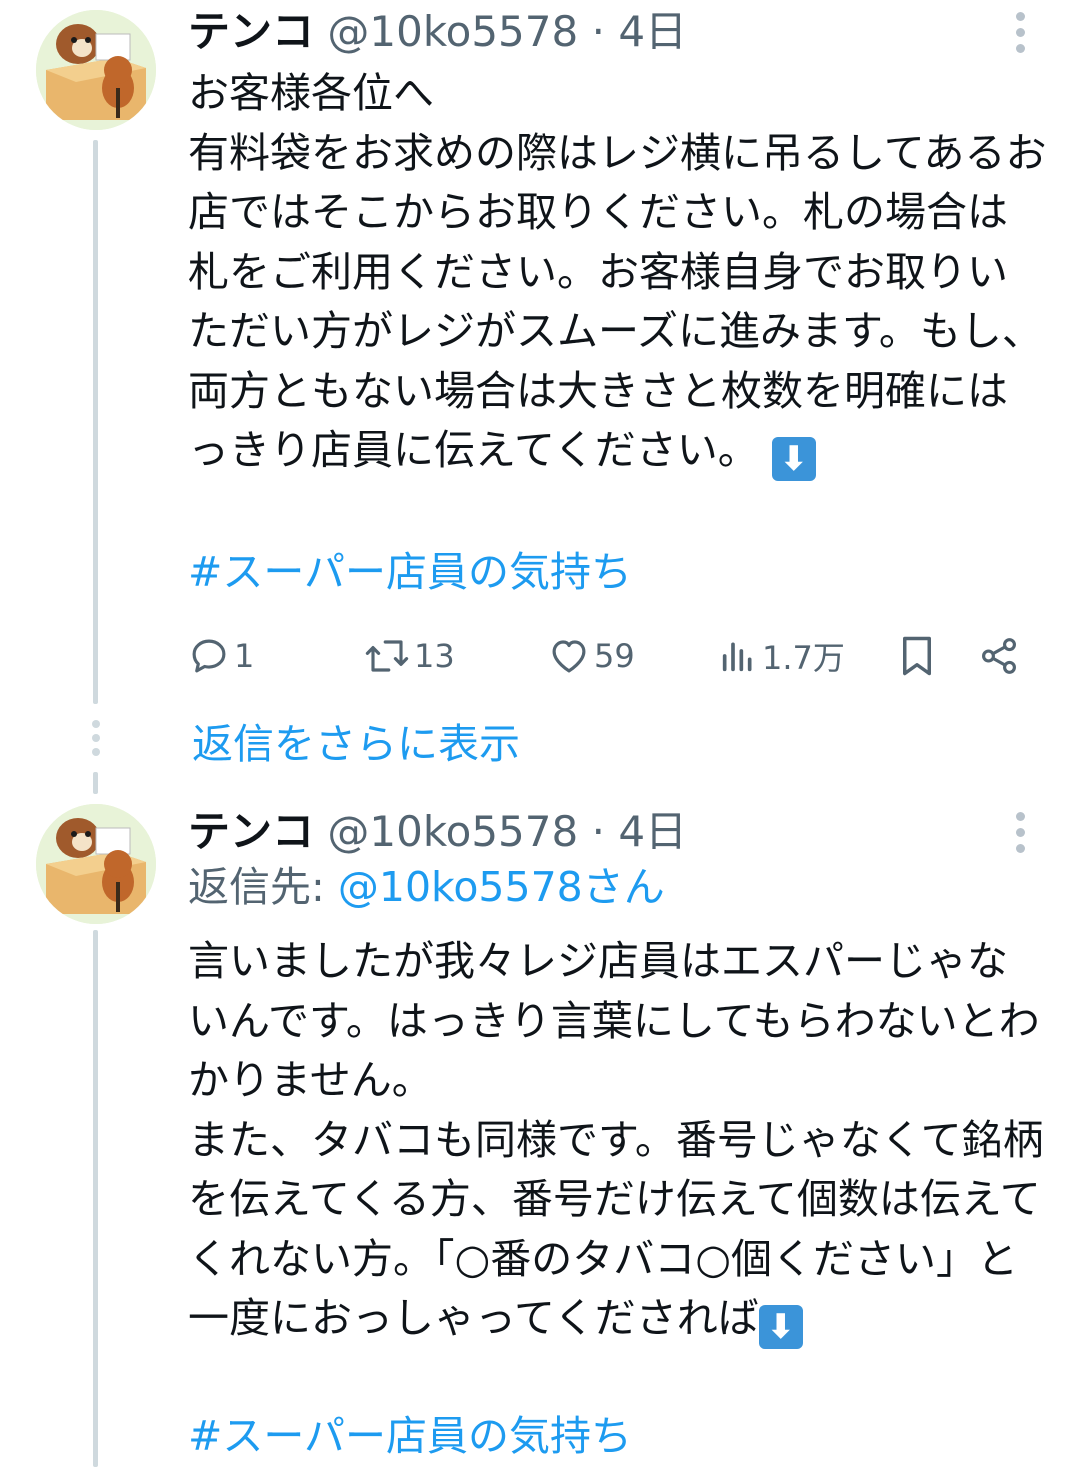  Describe the element at coordinates (387, 656) in the screenshot. I see `retweet-icon` at that location.